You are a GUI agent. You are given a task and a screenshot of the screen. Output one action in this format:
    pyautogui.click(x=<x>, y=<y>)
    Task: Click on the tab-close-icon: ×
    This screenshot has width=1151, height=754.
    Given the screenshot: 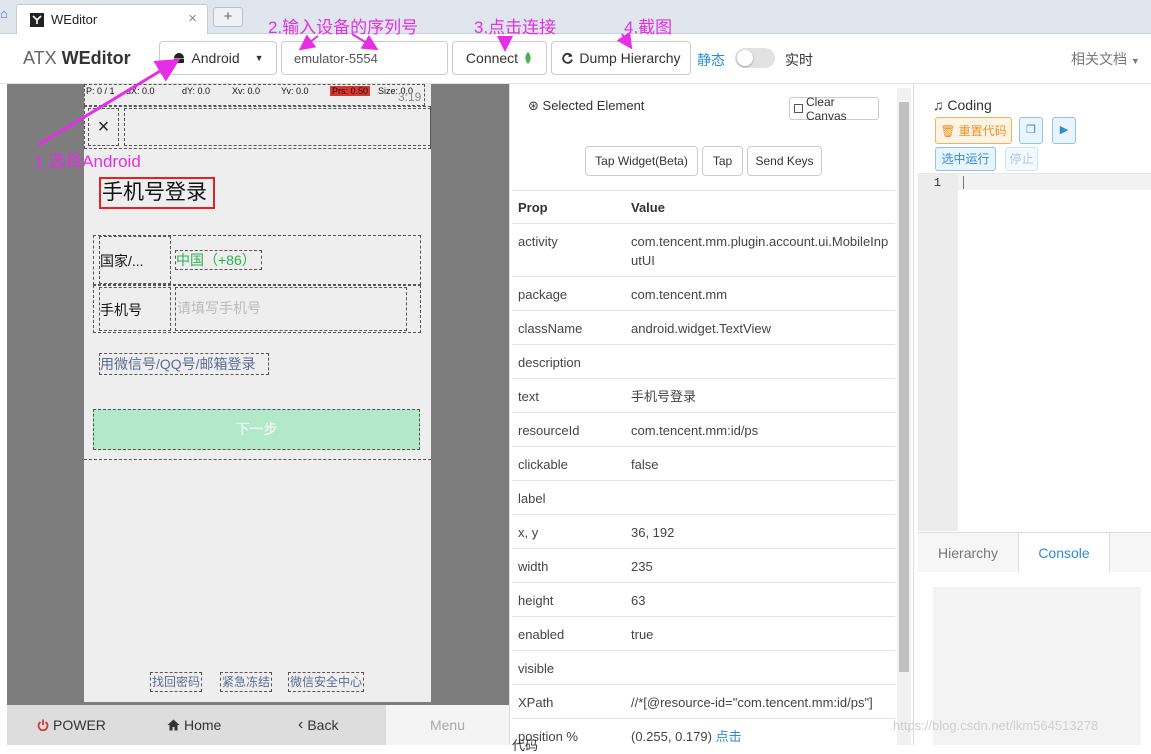 What is the action you would take?
    pyautogui.click(x=192, y=18)
    